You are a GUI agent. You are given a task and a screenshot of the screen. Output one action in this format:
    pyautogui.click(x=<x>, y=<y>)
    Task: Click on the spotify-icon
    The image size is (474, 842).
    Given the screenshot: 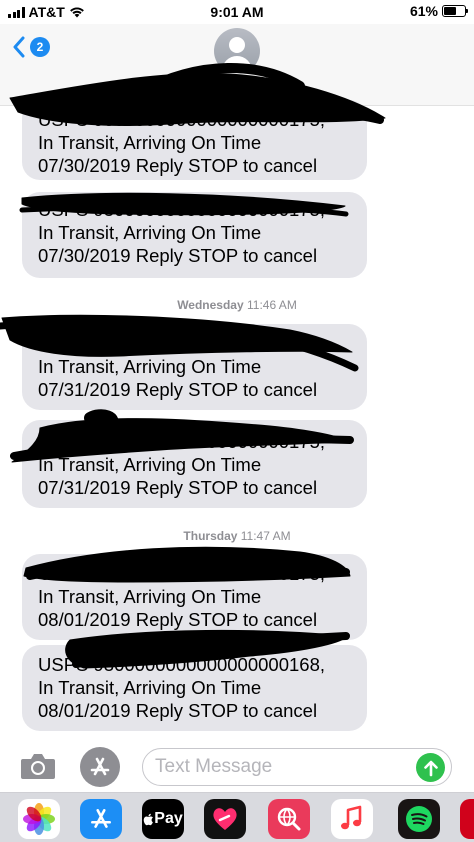 What is the action you would take?
    pyautogui.click(x=419, y=819)
    